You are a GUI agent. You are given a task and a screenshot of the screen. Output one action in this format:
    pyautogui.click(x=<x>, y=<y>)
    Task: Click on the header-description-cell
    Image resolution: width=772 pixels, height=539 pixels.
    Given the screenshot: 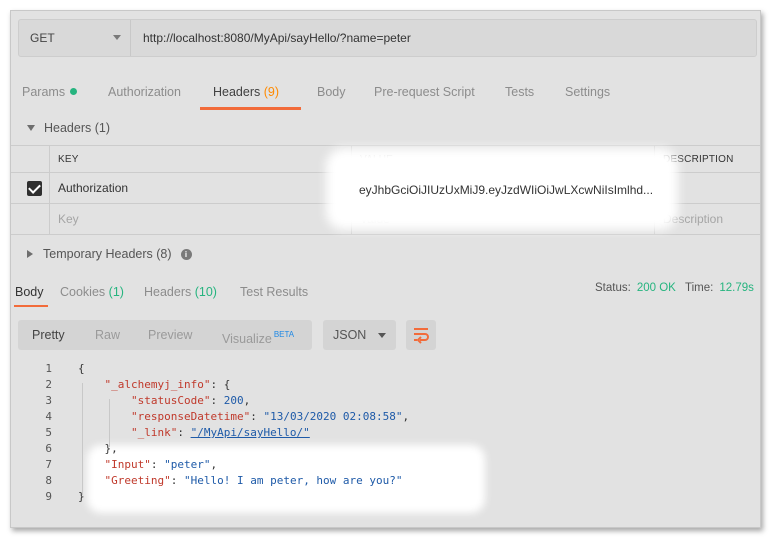 What is the action you would take?
    pyautogui.click(x=707, y=188)
    